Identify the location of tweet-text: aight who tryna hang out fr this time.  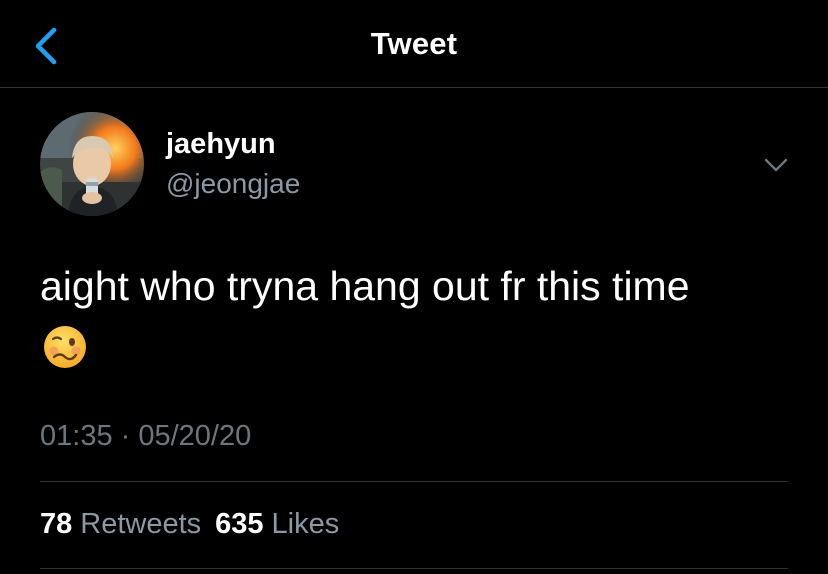
(365, 286).